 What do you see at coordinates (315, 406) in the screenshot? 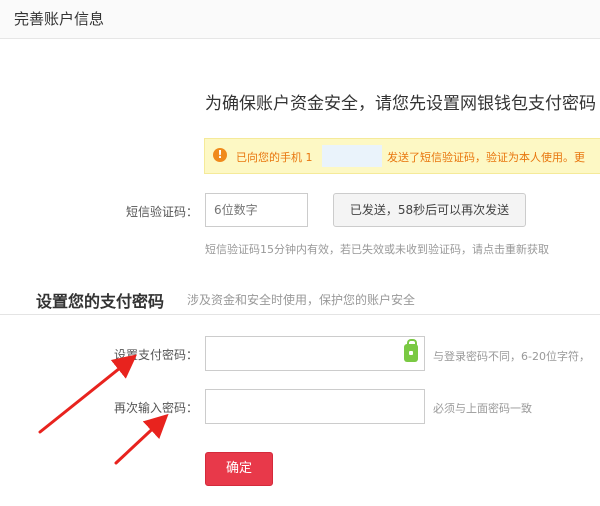
I see `confirm-password-input` at bounding box center [315, 406].